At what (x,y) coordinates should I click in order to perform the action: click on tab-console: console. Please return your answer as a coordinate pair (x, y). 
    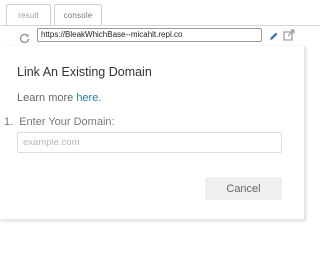
    Looking at the image, I should click on (78, 14).